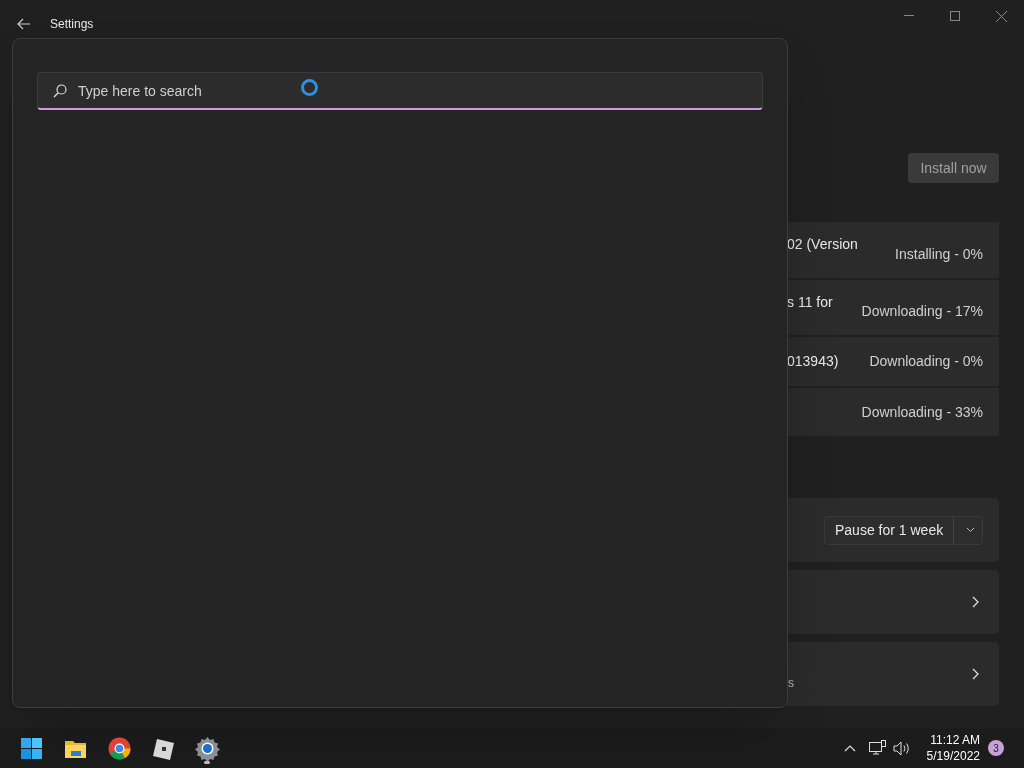  What do you see at coordinates (400, 91) in the screenshot?
I see `search-field: Type here to search` at bounding box center [400, 91].